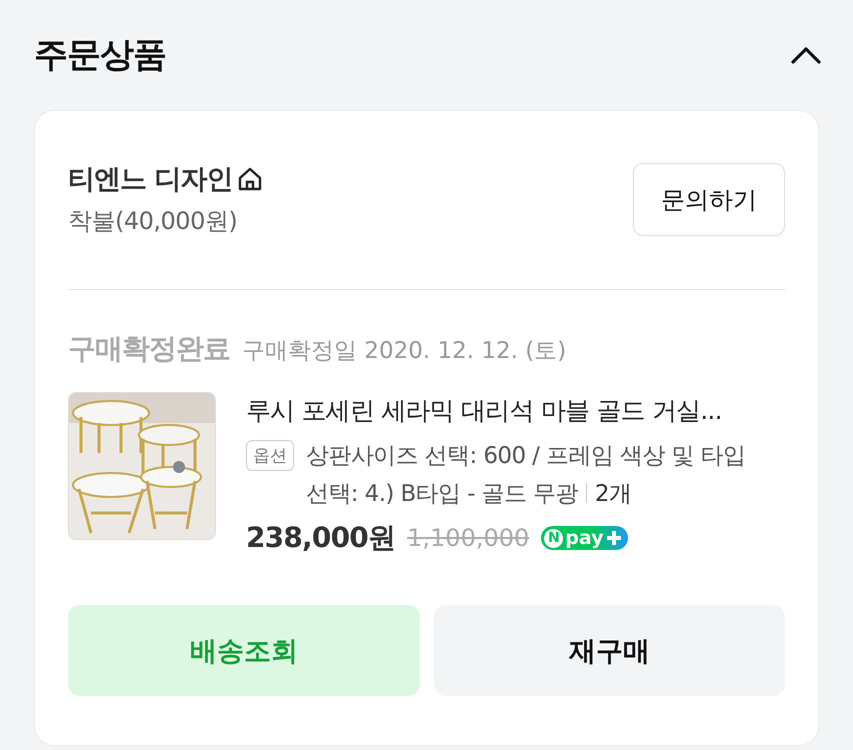  What do you see at coordinates (100, 55) in the screenshot?
I see `section-title: 주문상품` at bounding box center [100, 55].